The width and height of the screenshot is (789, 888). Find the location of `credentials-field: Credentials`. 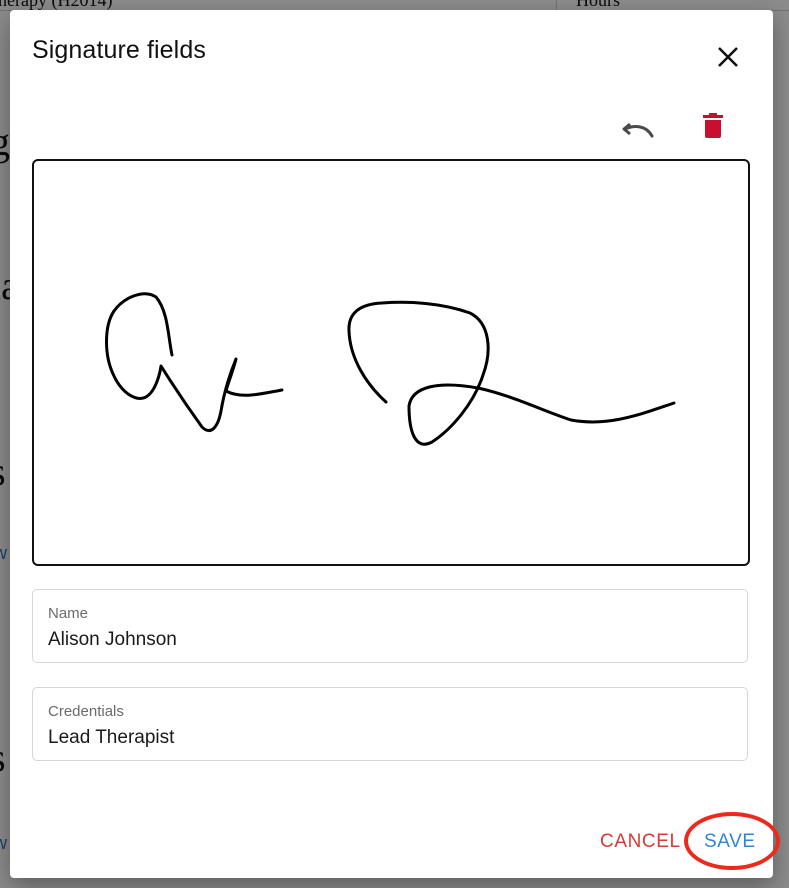

credentials-field: Credentials is located at coordinates (390, 724).